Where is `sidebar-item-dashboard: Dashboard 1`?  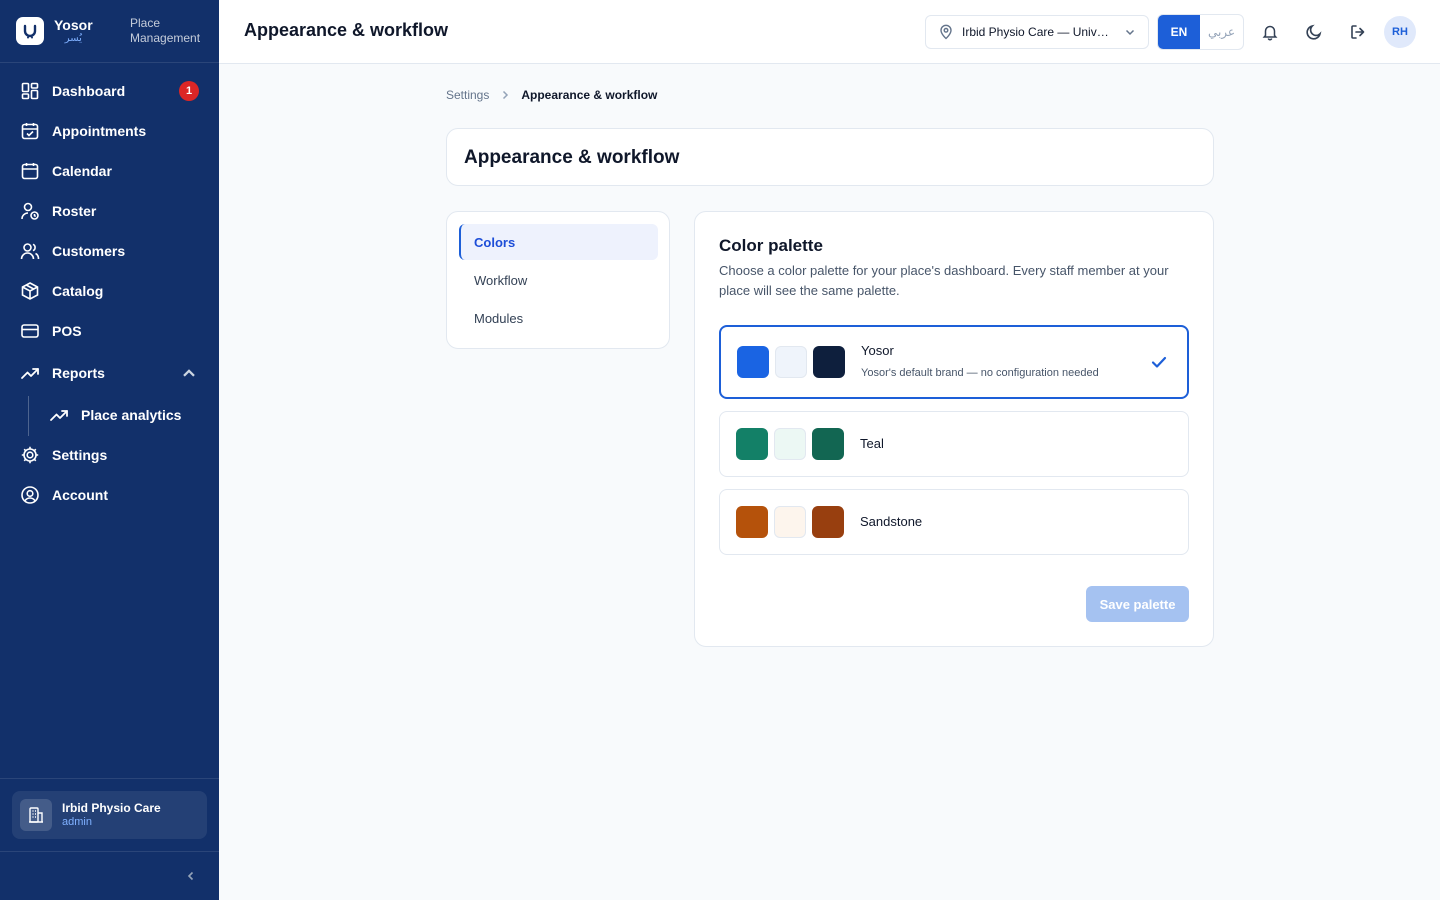
sidebar-item-dashboard: Dashboard 1 is located at coordinates (109, 91).